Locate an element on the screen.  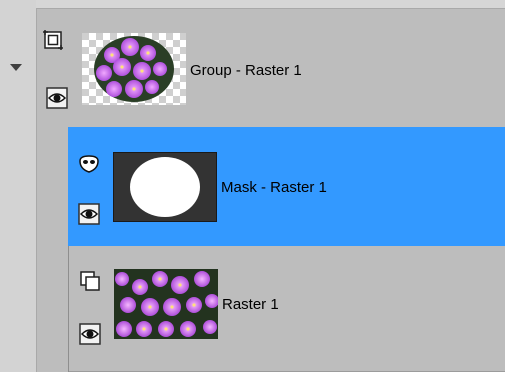
visibility-toggle-group is located at coordinates (57, 98).